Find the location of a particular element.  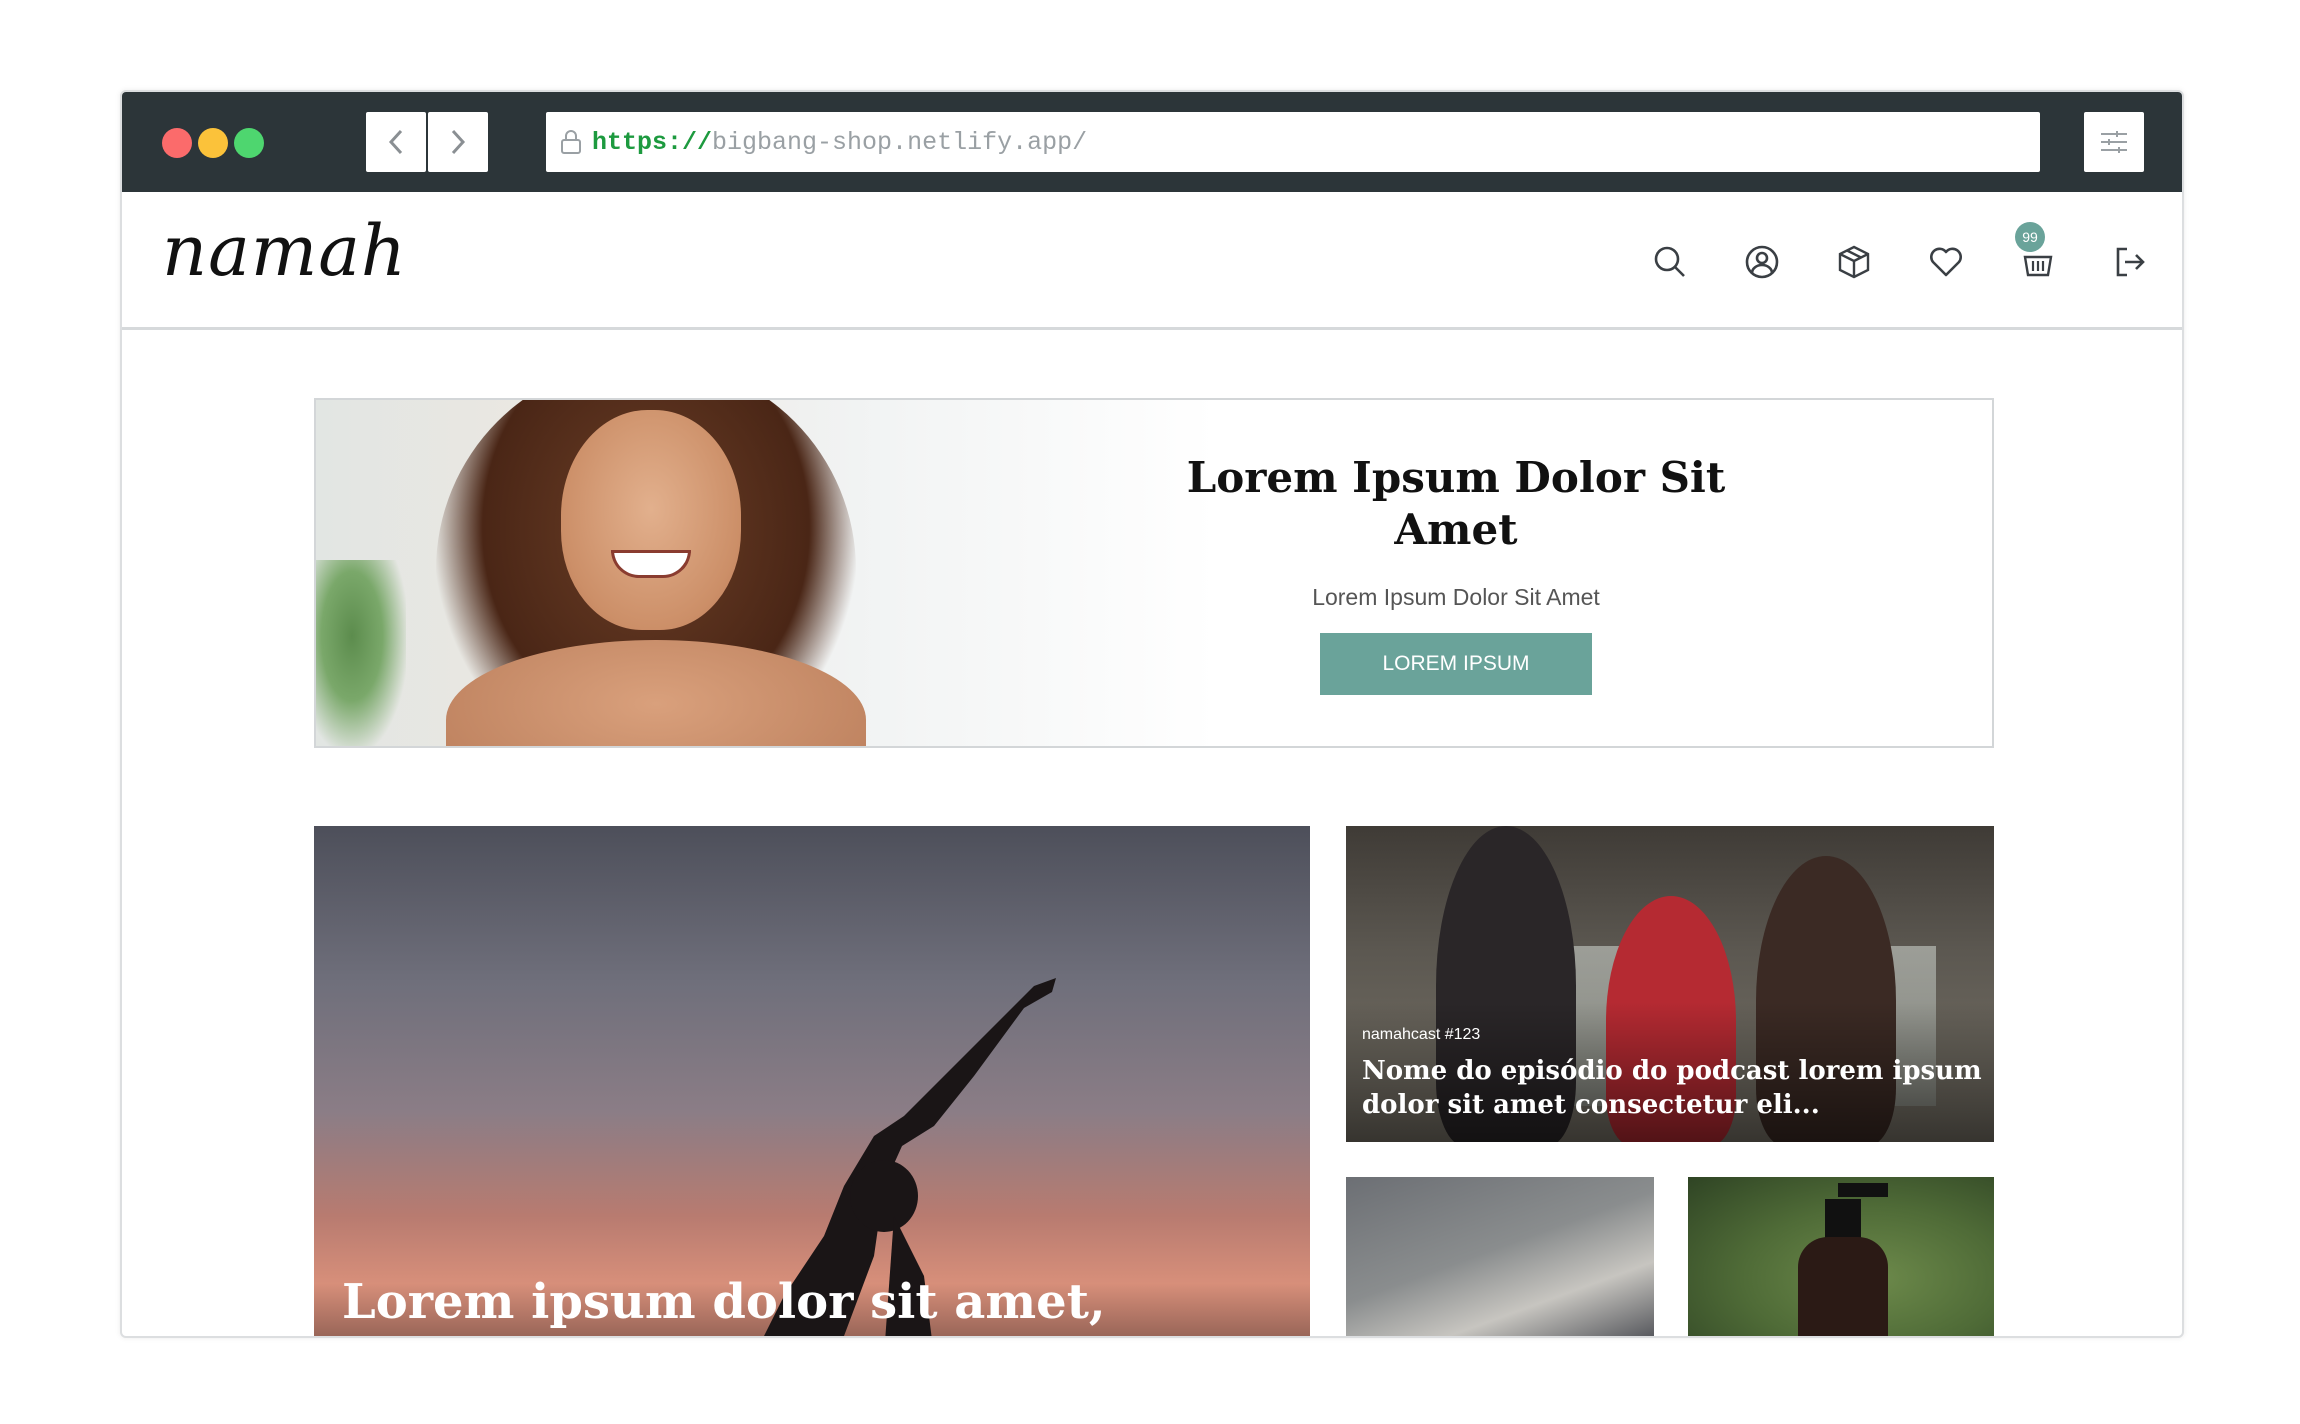

hero-cta-button: LOREM IPSUM is located at coordinates (1456, 664).